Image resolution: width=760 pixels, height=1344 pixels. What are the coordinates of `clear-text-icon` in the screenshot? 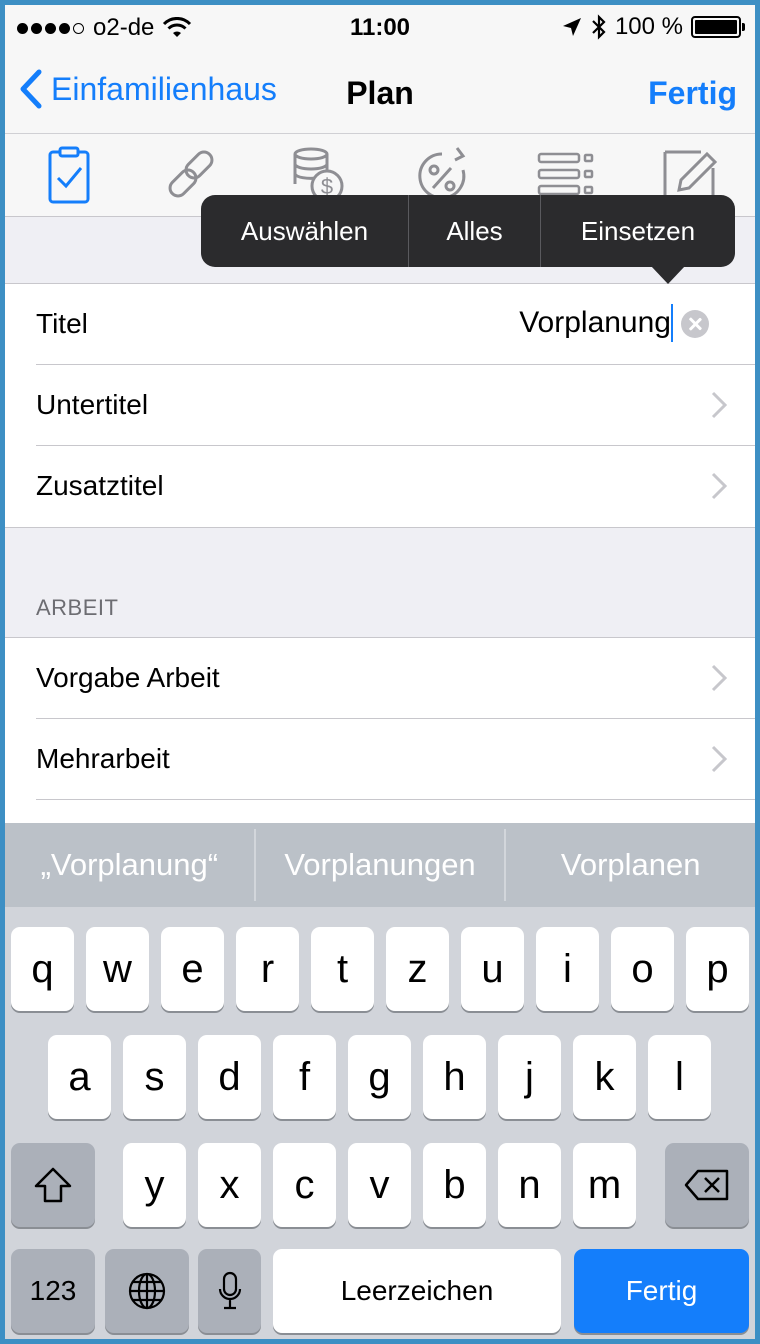 It's located at (695, 324).